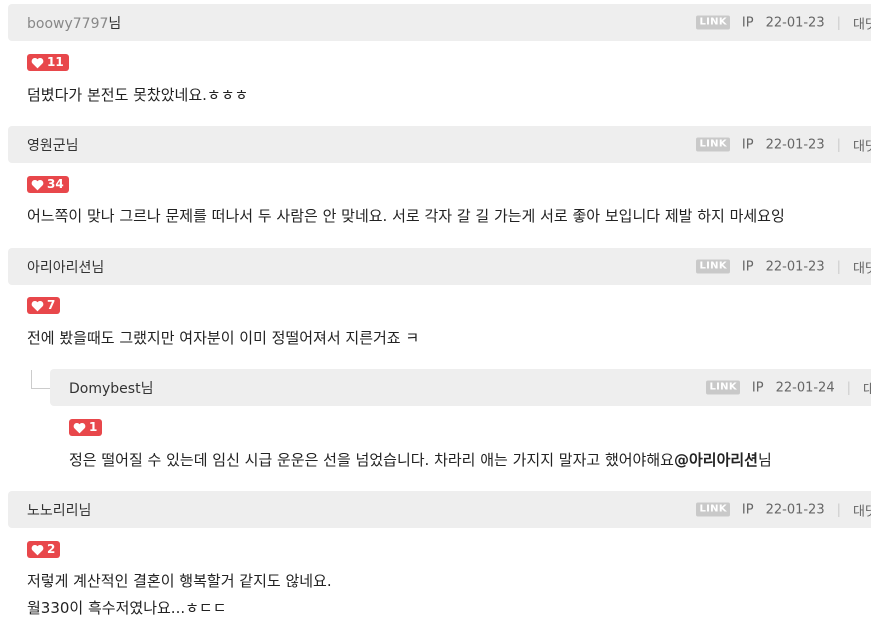 Image resolution: width=871 pixels, height=634 pixels. I want to click on like-count: 7, so click(51, 305).